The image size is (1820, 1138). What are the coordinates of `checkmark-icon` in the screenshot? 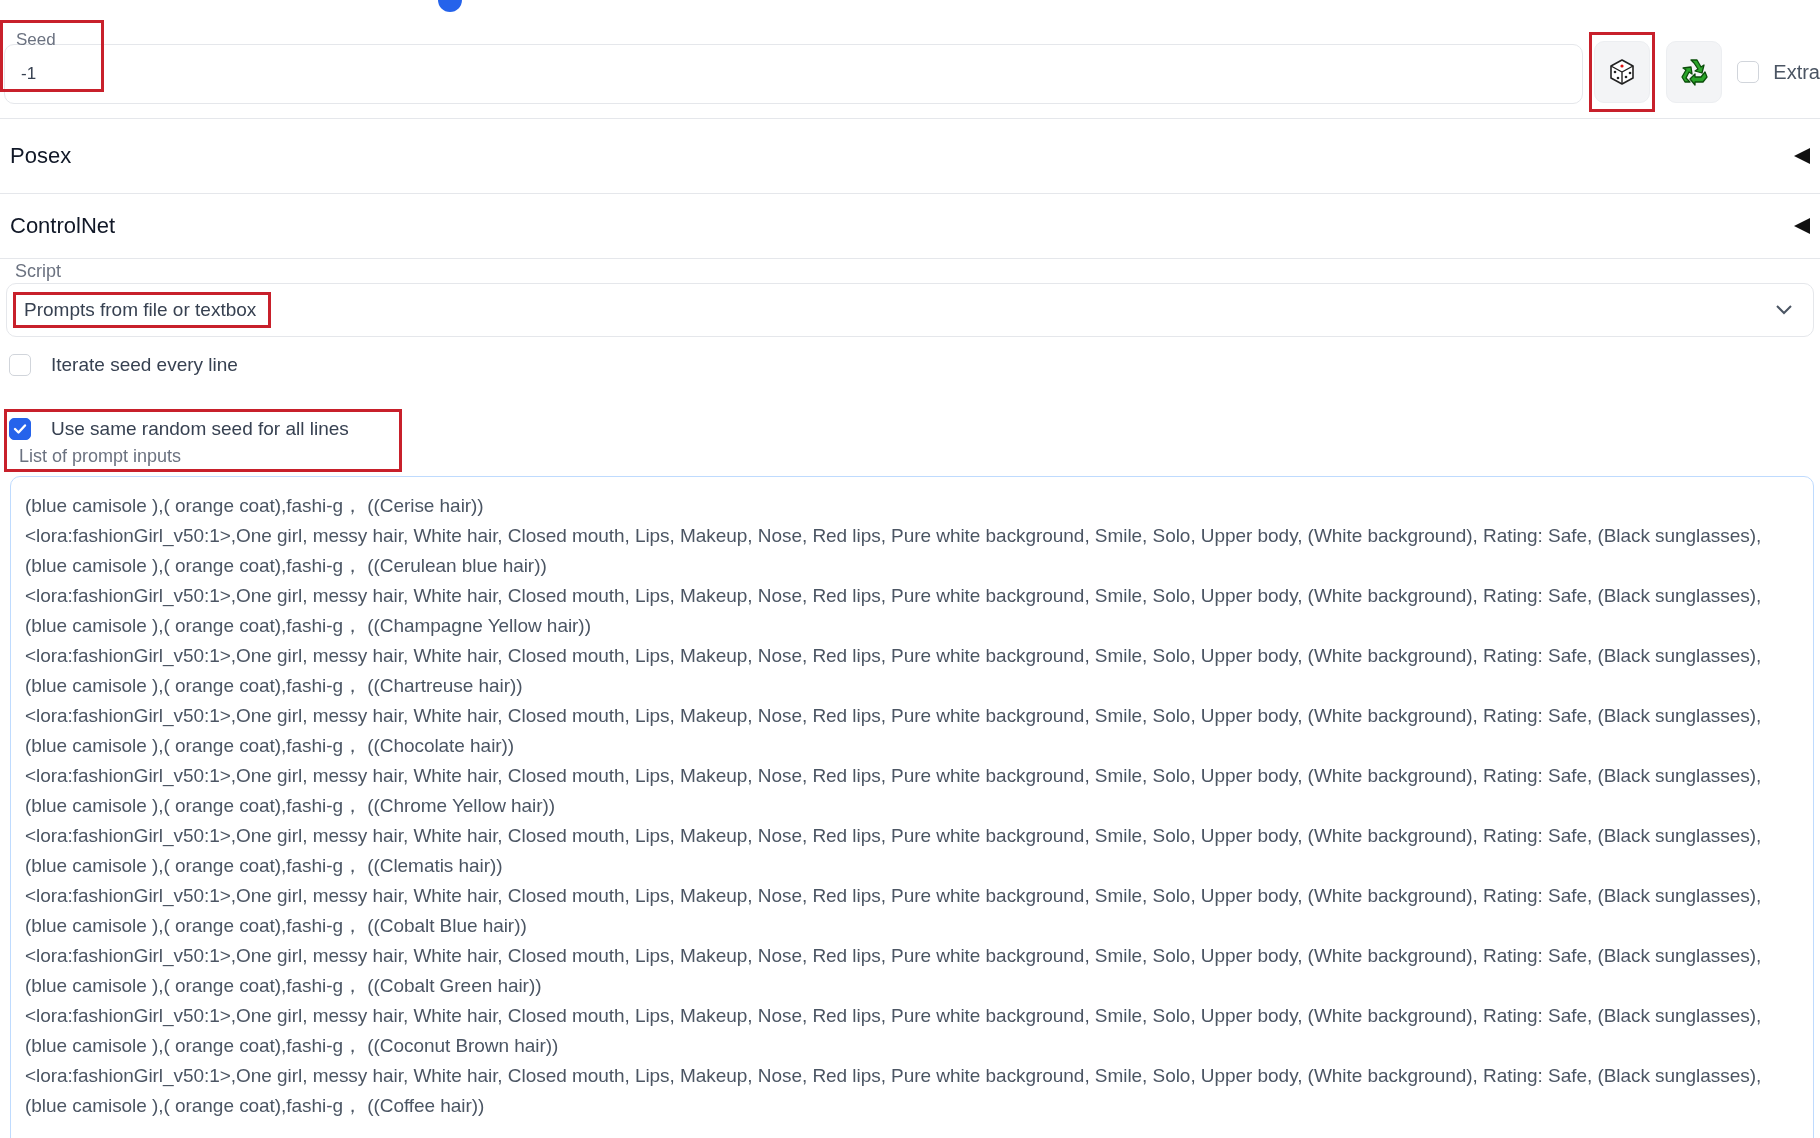 It's located at (20, 429).